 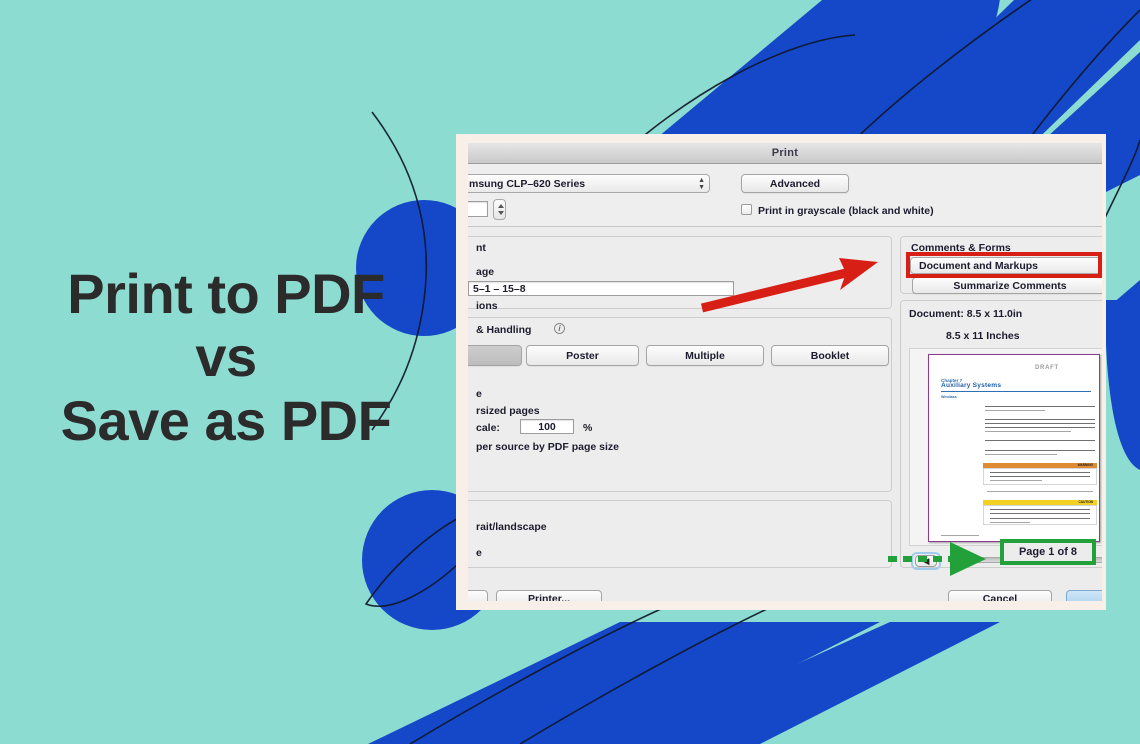 What do you see at coordinates (478, 209) in the screenshot?
I see `copies-field` at bounding box center [478, 209].